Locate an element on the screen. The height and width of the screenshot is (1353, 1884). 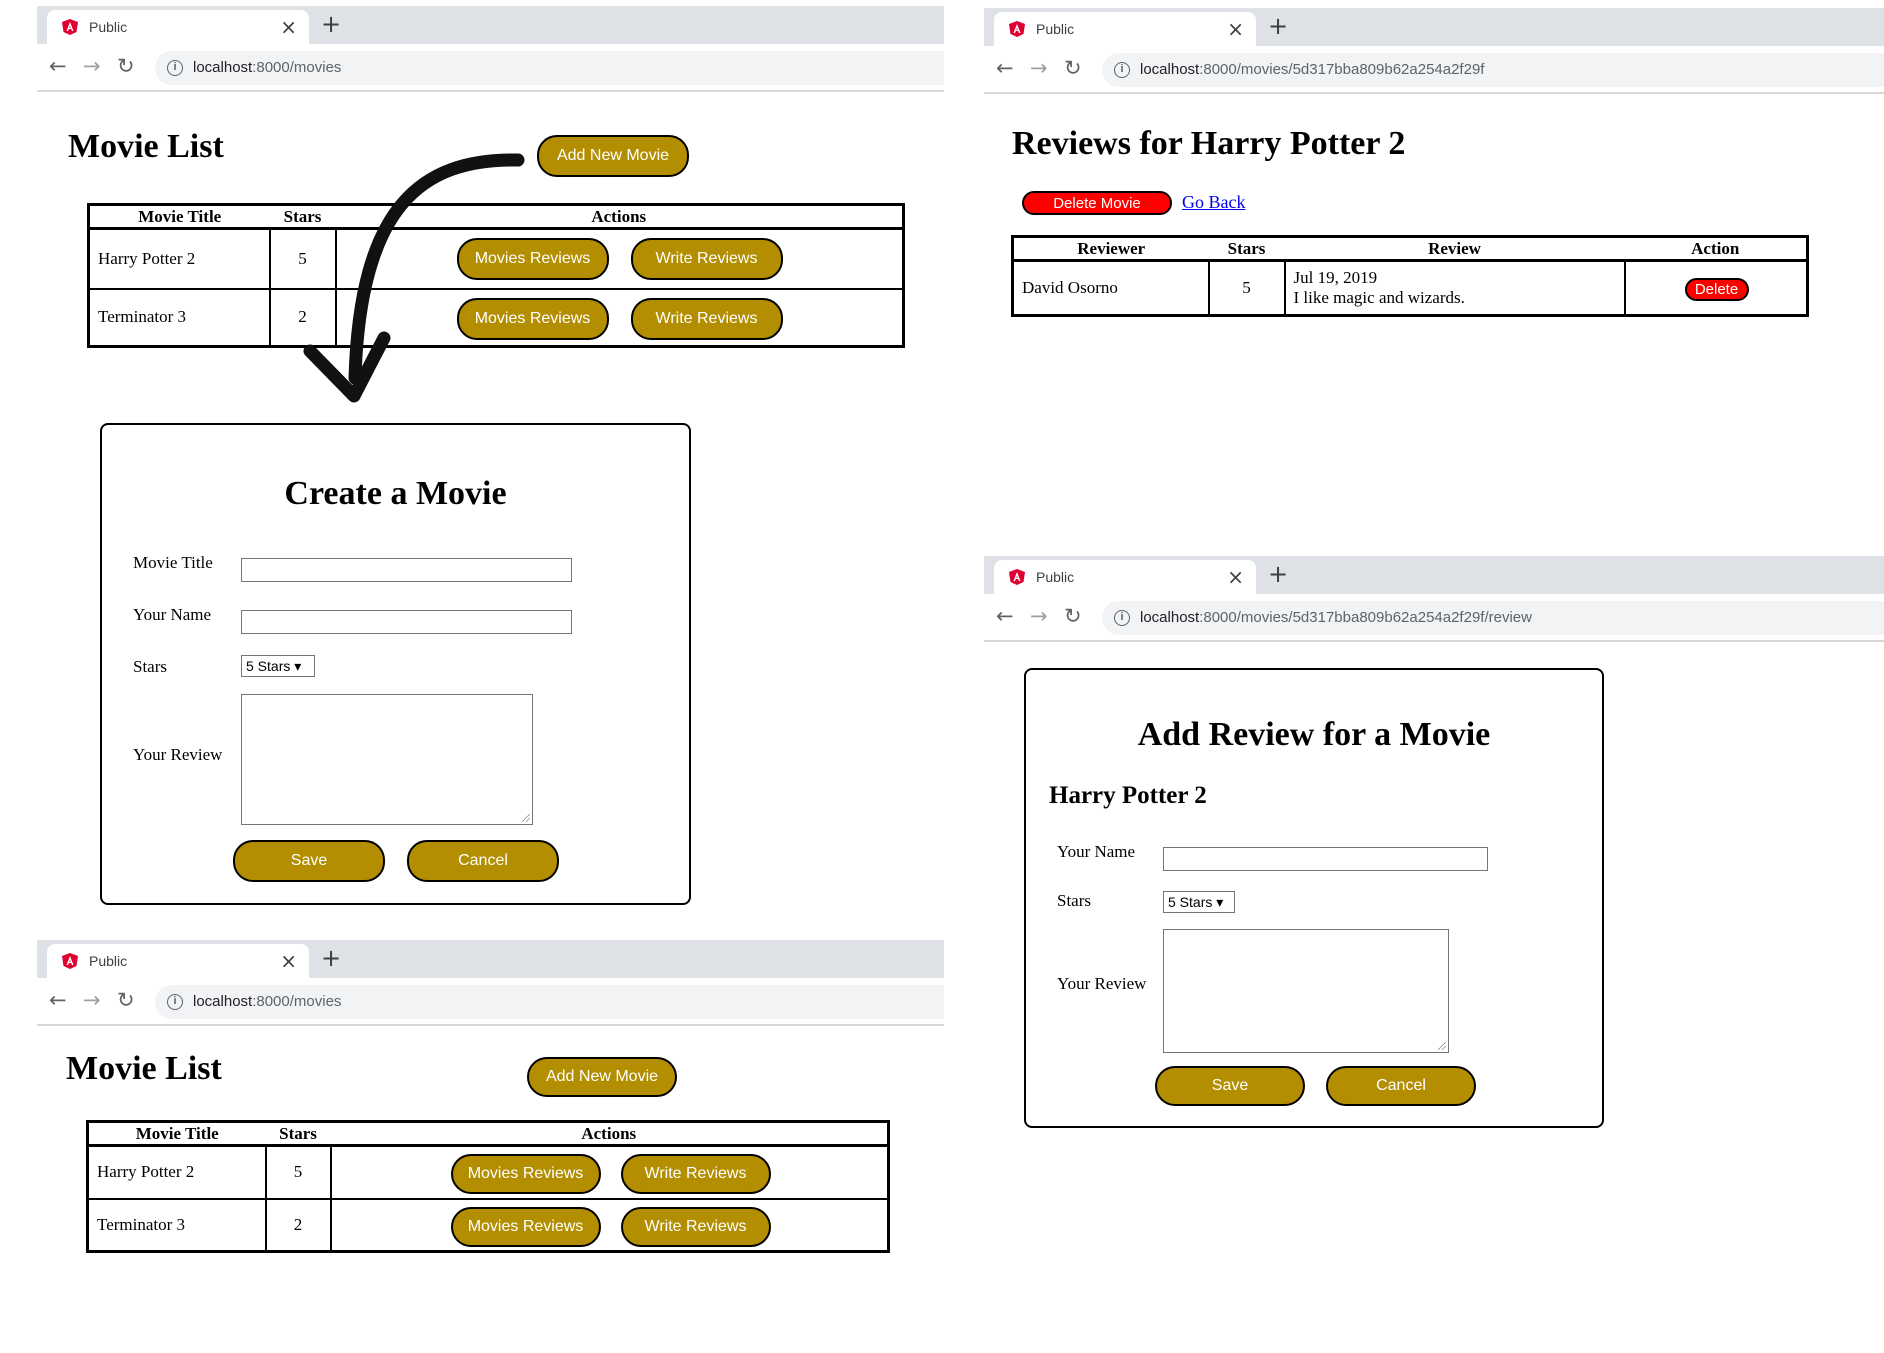
column-header: Action is located at coordinates (1716, 248).